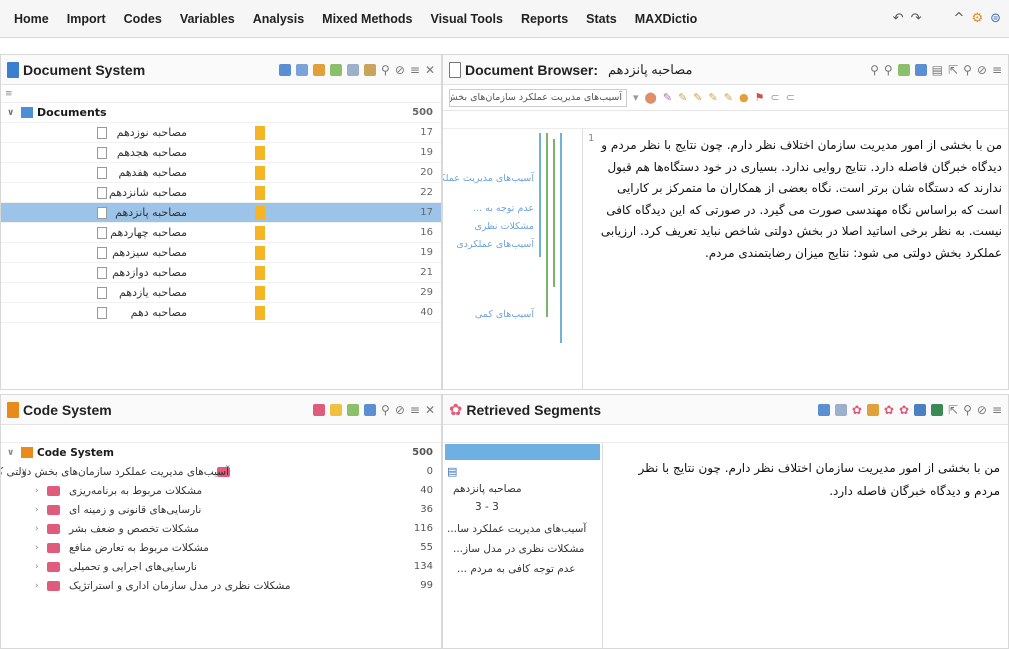 This screenshot has width=1009, height=649. What do you see at coordinates (959, 18) in the screenshot?
I see `collapse-ribbon-icon: ^` at bounding box center [959, 18].